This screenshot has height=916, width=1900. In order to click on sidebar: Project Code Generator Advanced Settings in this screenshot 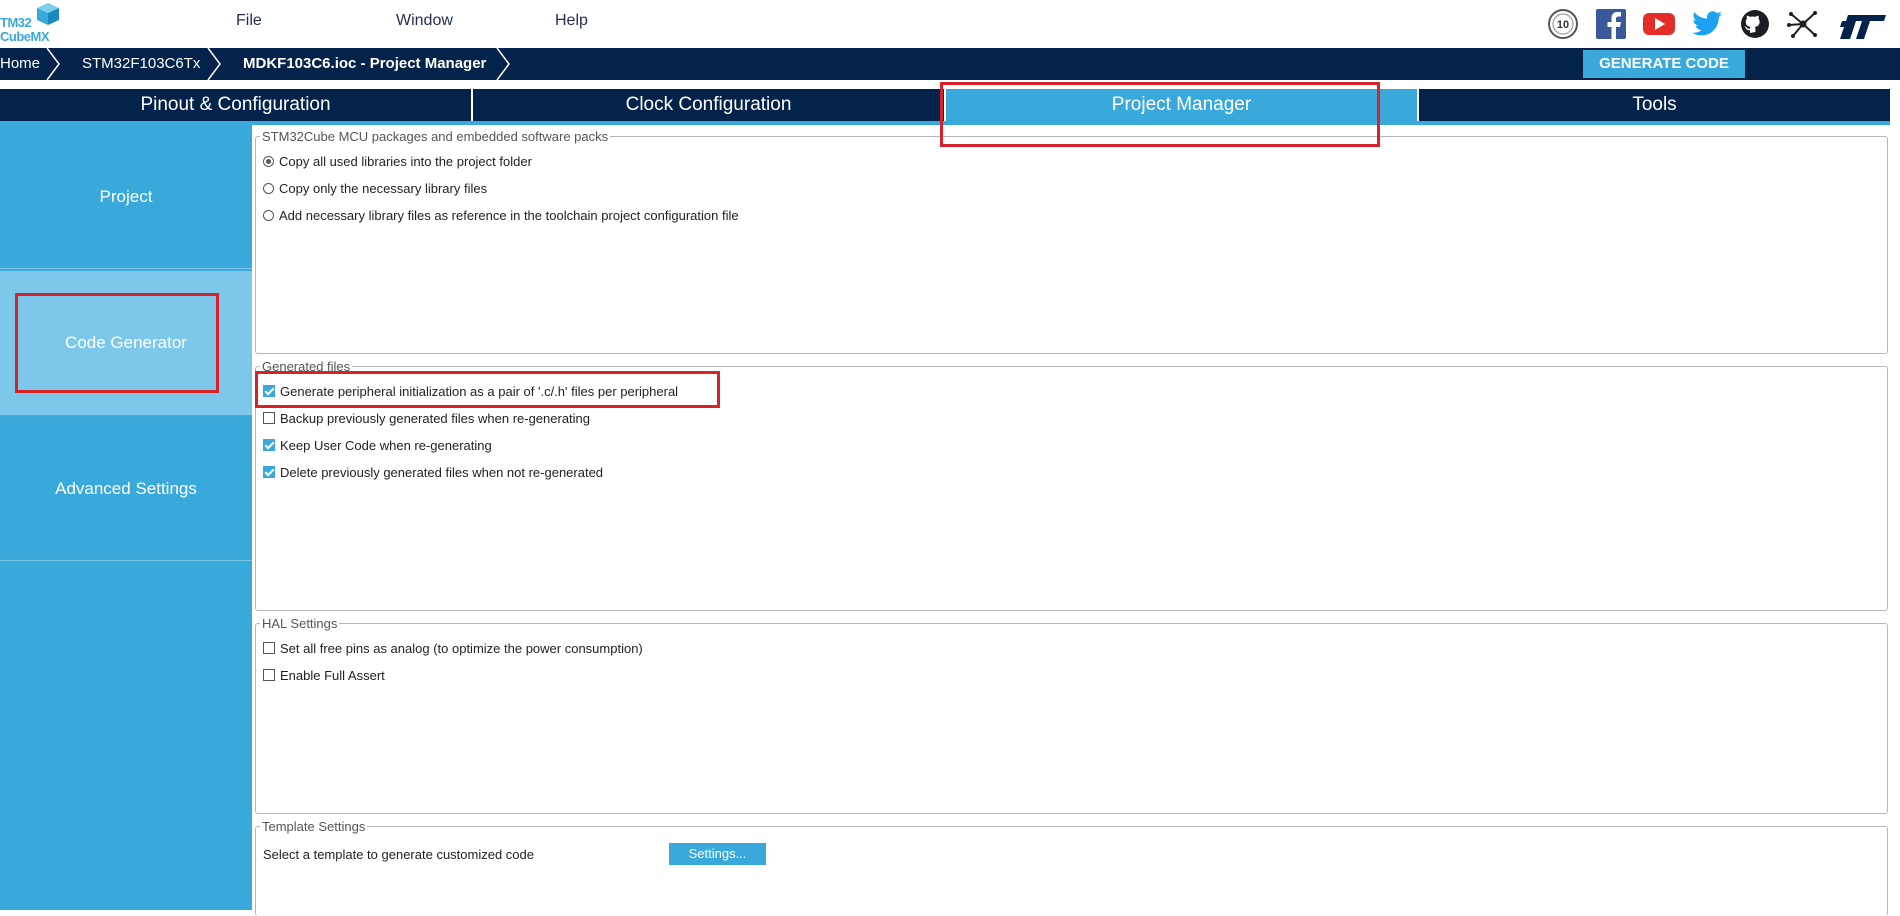, I will do `click(126, 517)`.